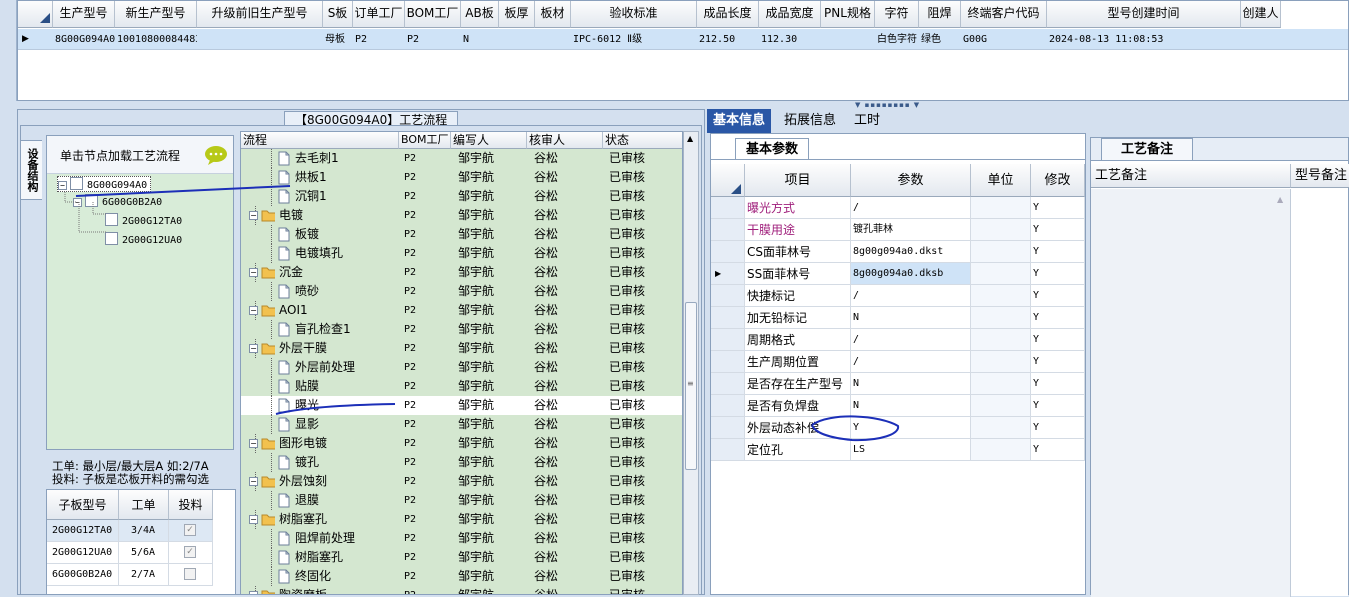 The image size is (1349, 597). What do you see at coordinates (772, 149) in the screenshot?
I see `subtab-basic-params: 基本参数` at bounding box center [772, 149].